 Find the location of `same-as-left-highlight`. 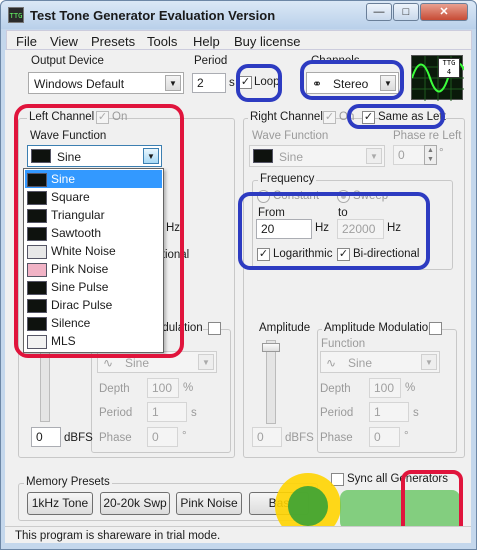

same-as-left-highlight is located at coordinates (396, 116).